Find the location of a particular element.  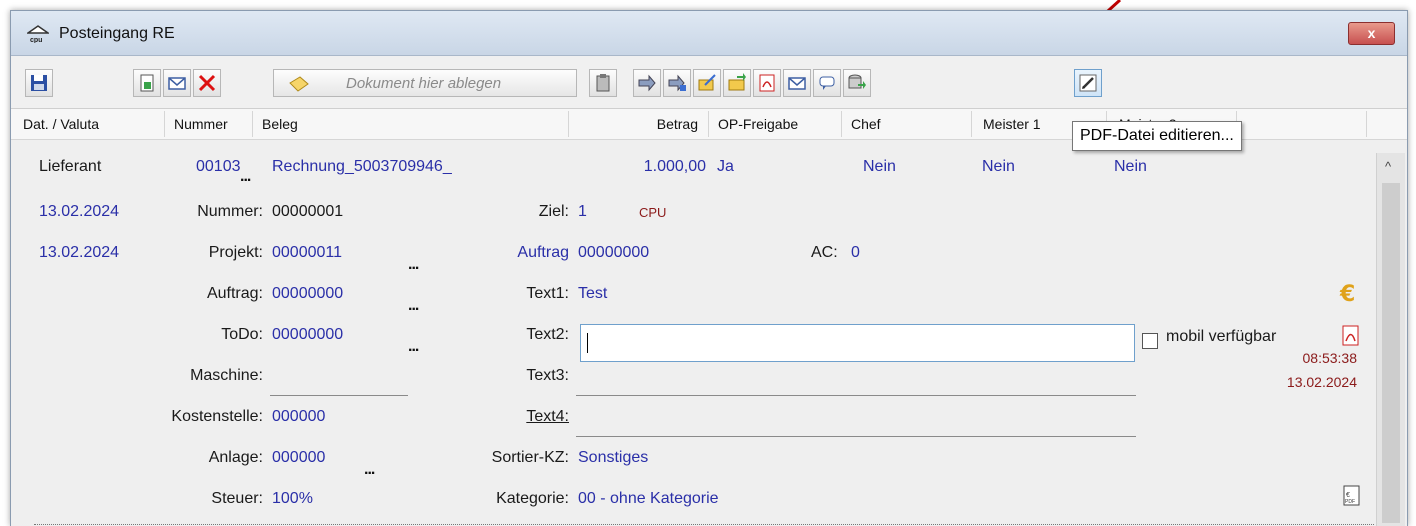

close-button: x is located at coordinates (1371, 33).